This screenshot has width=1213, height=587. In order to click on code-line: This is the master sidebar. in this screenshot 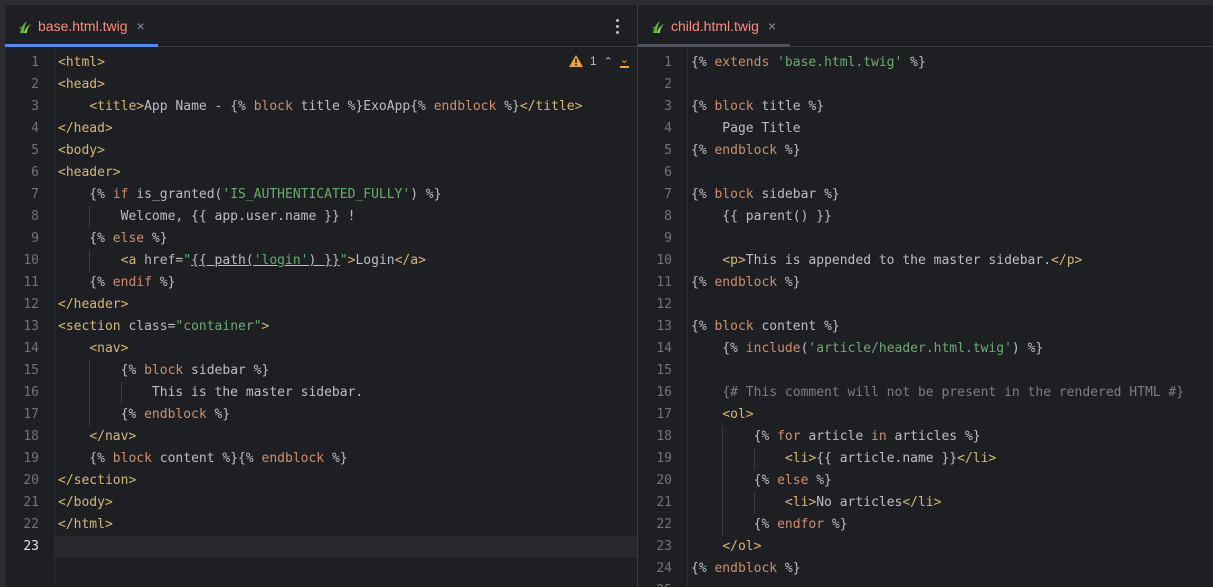, I will do `click(346, 393)`.